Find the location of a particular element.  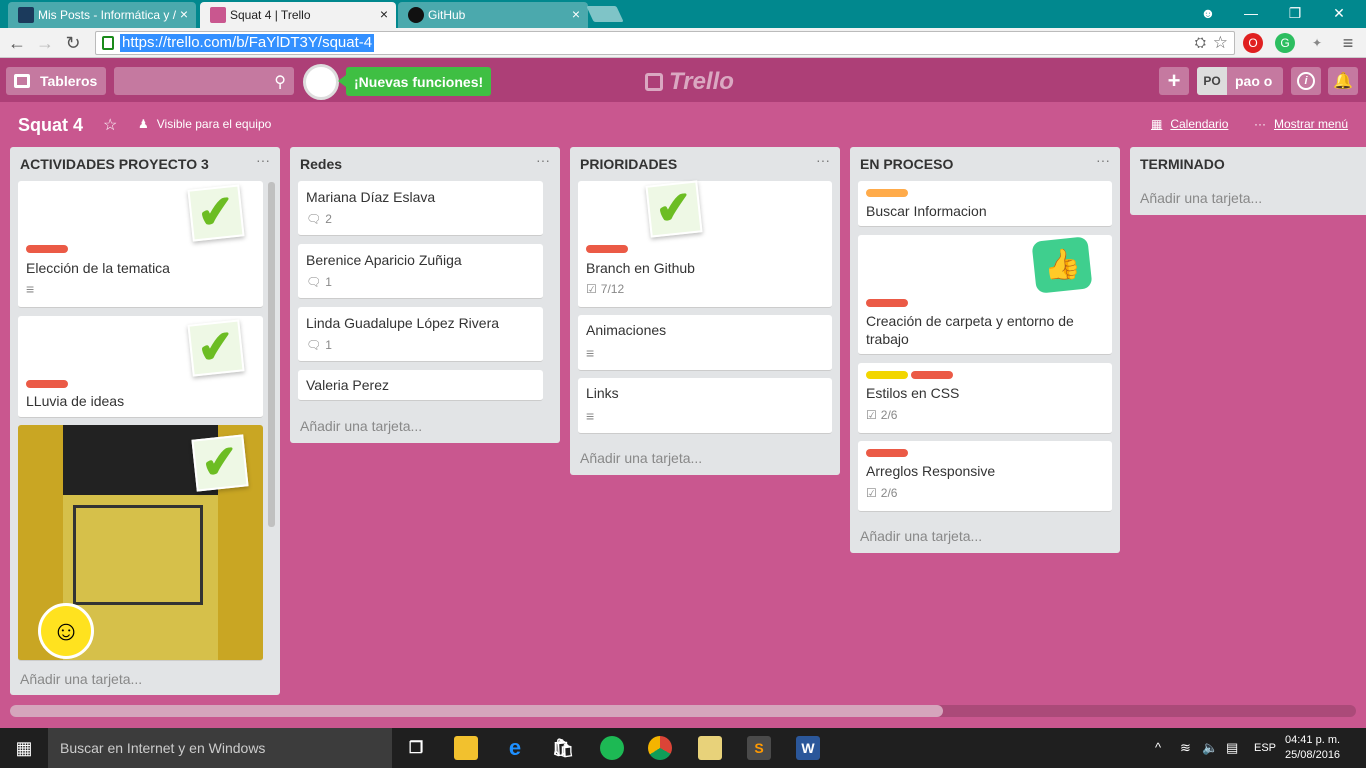

notifications-button: 🔔 is located at coordinates (1343, 81).